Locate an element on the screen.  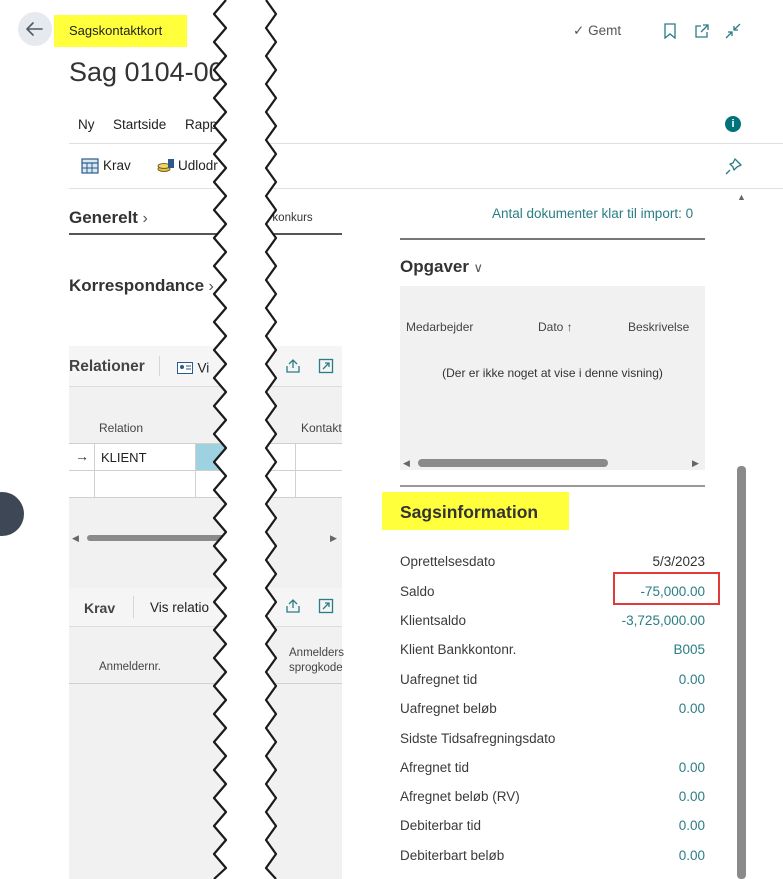
opgaver-scrollbar-thumb is located at coordinates (513, 463).